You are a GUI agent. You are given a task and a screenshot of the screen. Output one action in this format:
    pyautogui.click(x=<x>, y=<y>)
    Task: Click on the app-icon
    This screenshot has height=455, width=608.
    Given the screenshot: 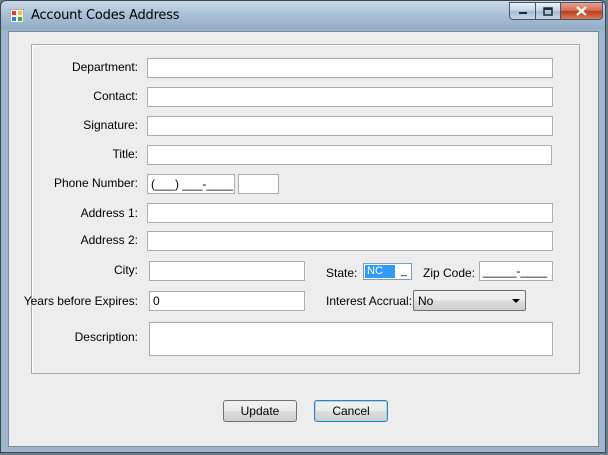 What is the action you would take?
    pyautogui.click(x=17, y=16)
    